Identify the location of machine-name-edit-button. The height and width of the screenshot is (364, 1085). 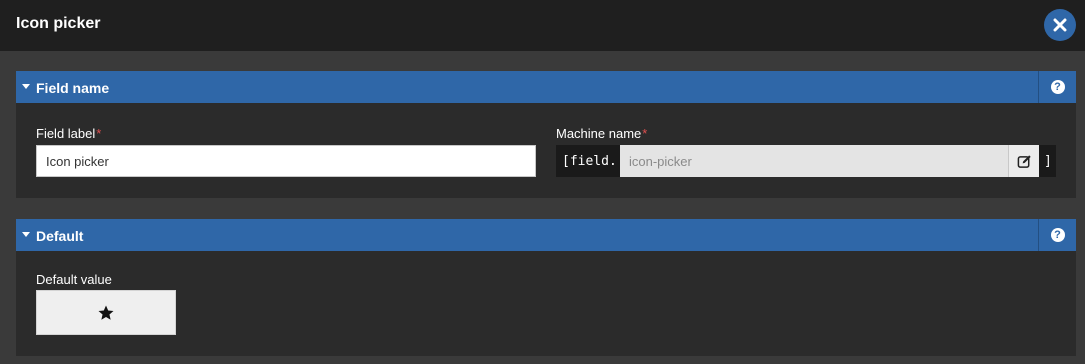
(1023, 161).